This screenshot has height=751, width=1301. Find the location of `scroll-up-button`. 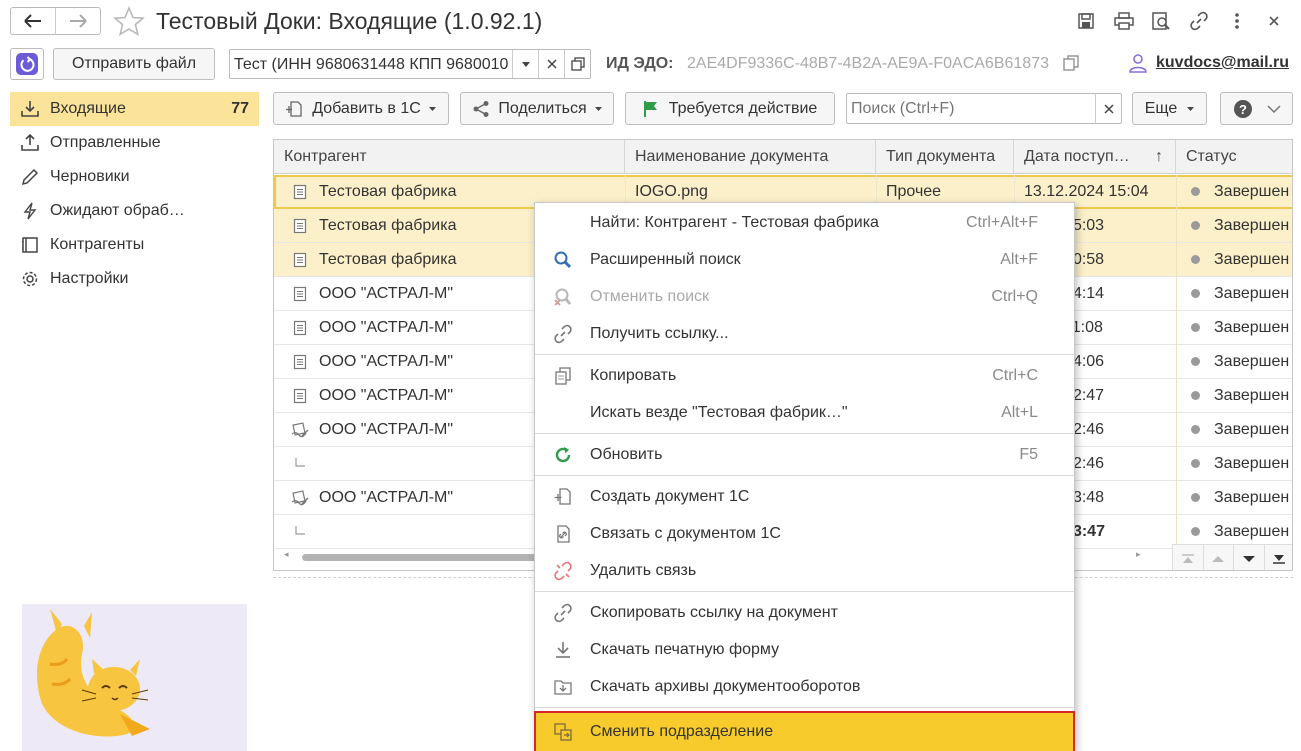

scroll-up-button is located at coordinates (1219, 557).